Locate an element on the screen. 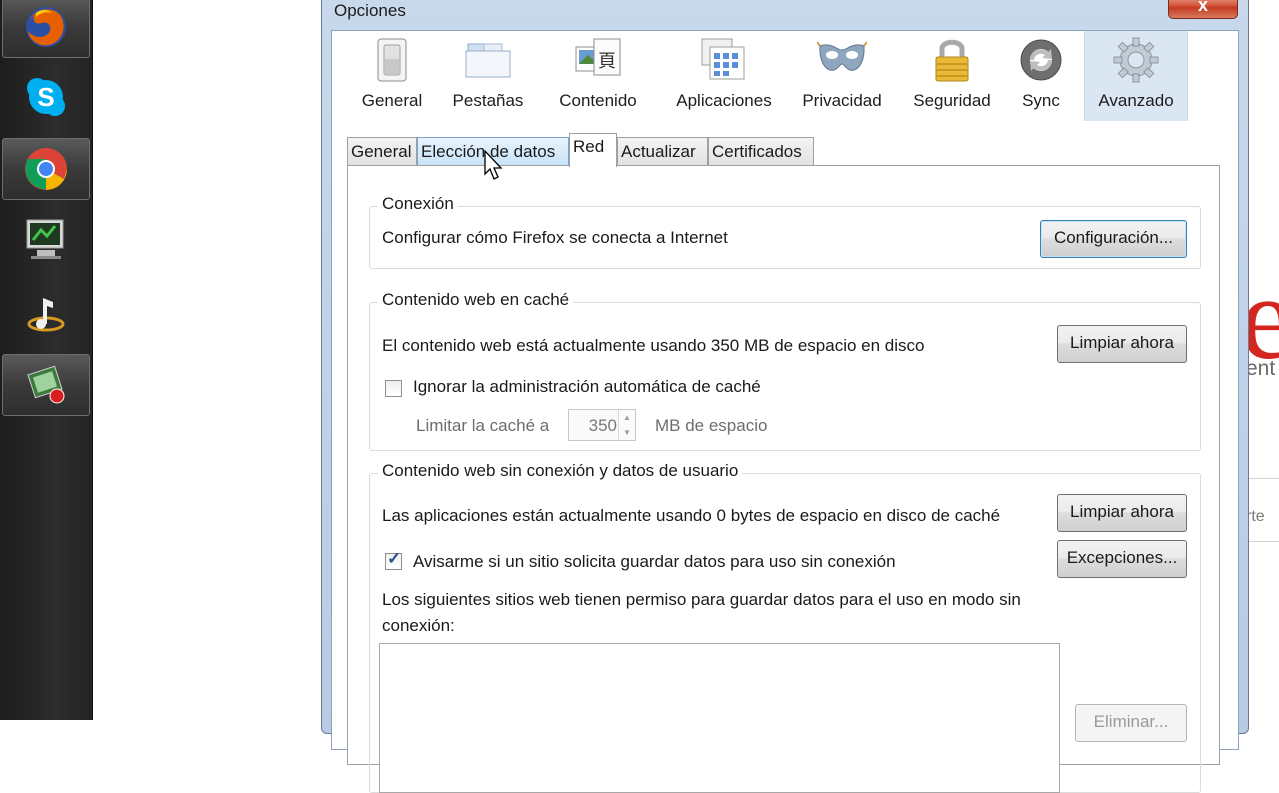  category-label: Avanzado is located at coordinates (1136, 100).